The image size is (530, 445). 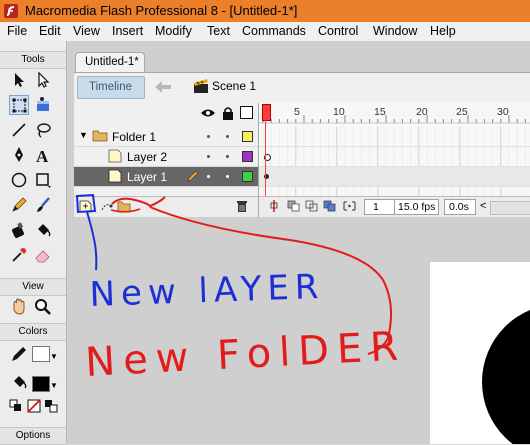 I want to click on ruler-number: 5, so click(x=297, y=112).